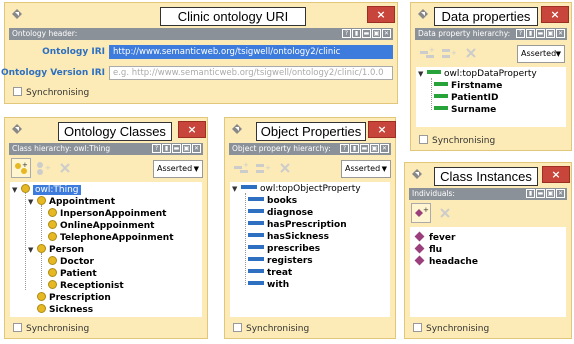 The width and height of the screenshot is (574, 344). I want to click on tree-node: books, so click(272, 201).